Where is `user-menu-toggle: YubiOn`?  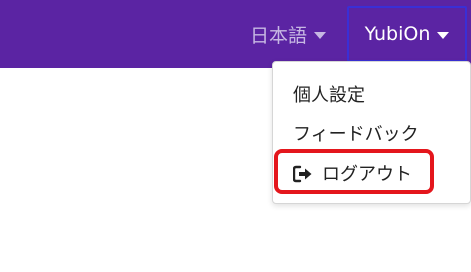 user-menu-toggle: YubiOn is located at coordinates (407, 34).